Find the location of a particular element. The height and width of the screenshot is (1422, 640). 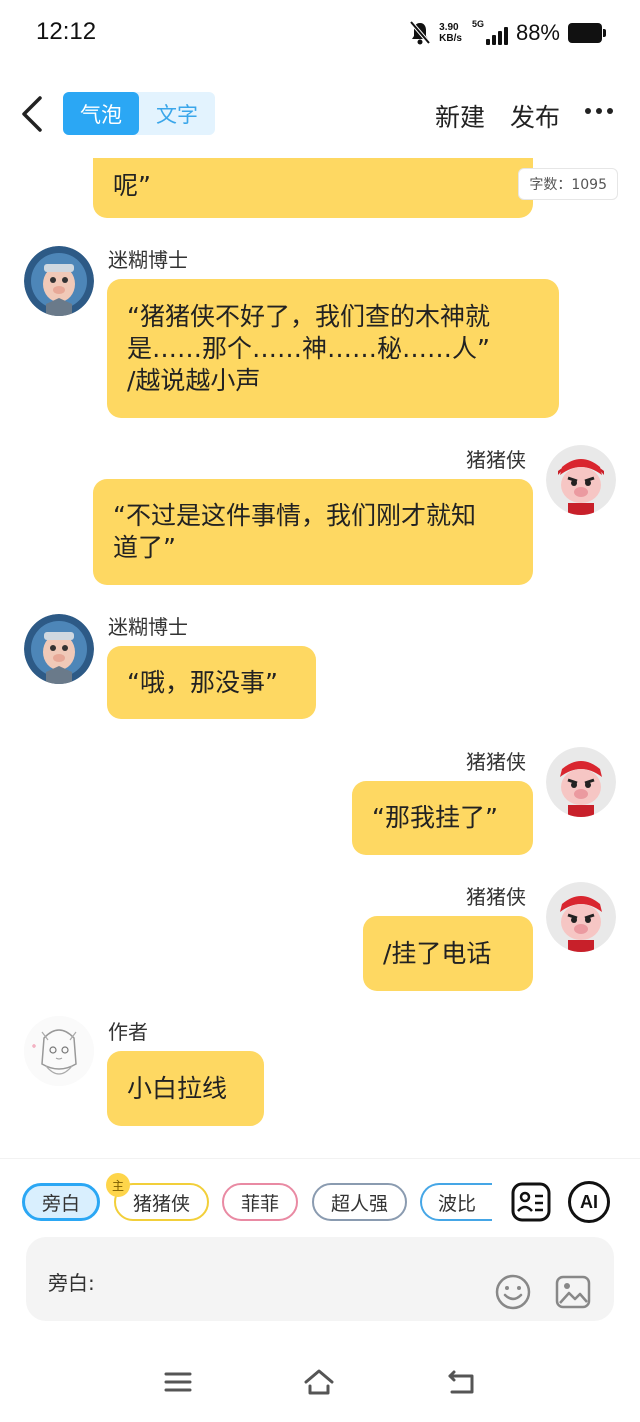

message-bubble: “那我挂了” is located at coordinates (442, 818).